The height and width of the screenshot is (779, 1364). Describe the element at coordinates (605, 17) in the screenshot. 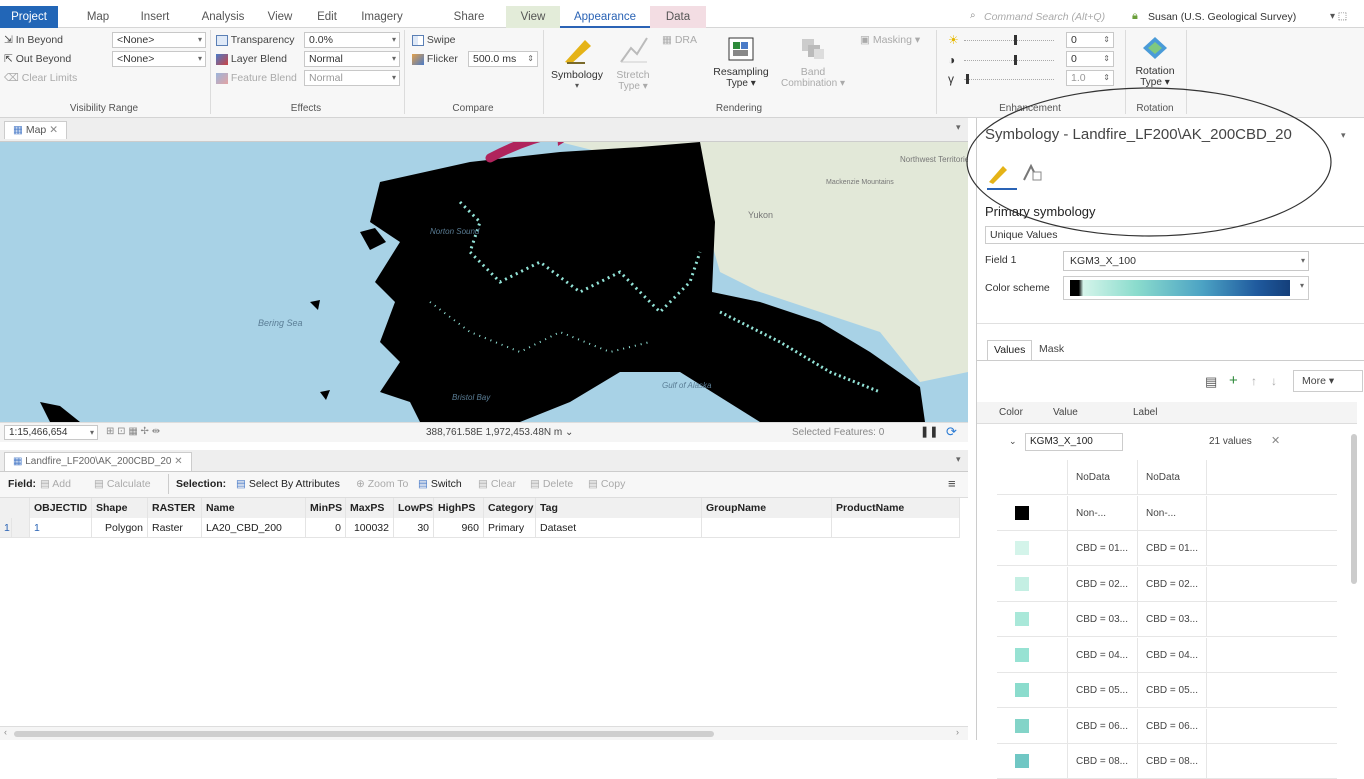

I see `tab-appearance: Appearance` at that location.